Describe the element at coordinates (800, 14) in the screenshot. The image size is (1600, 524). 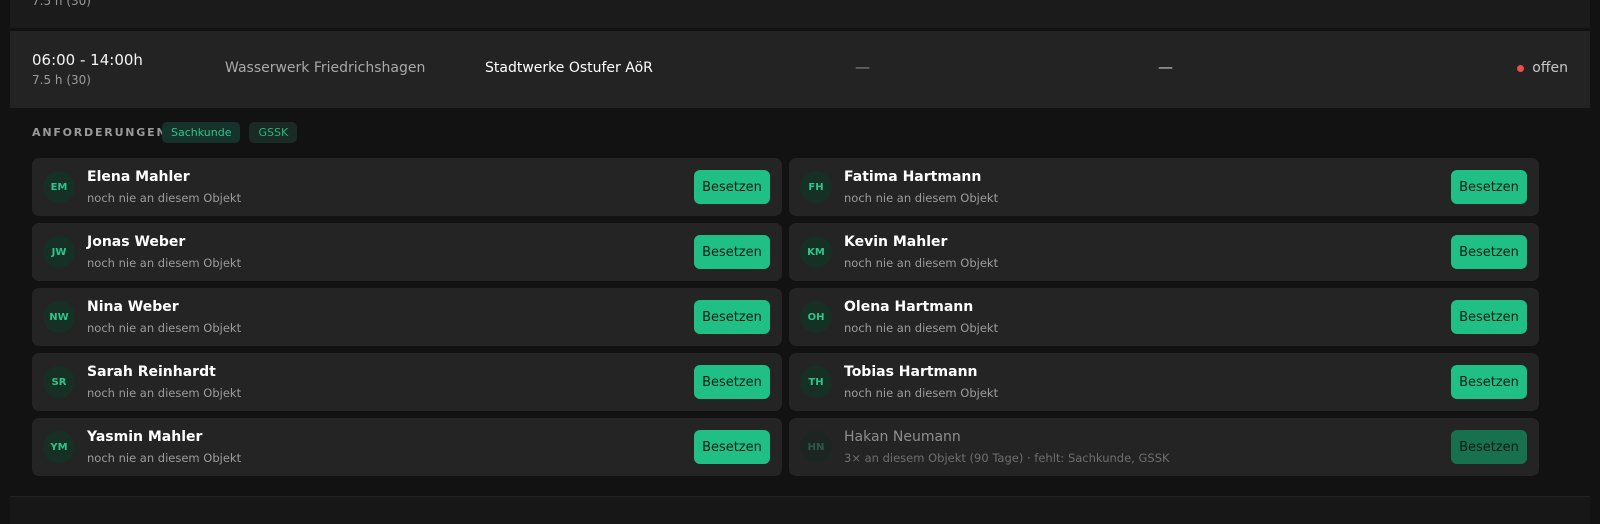
I see `previous-shift-row: 7.5 h (30)` at that location.